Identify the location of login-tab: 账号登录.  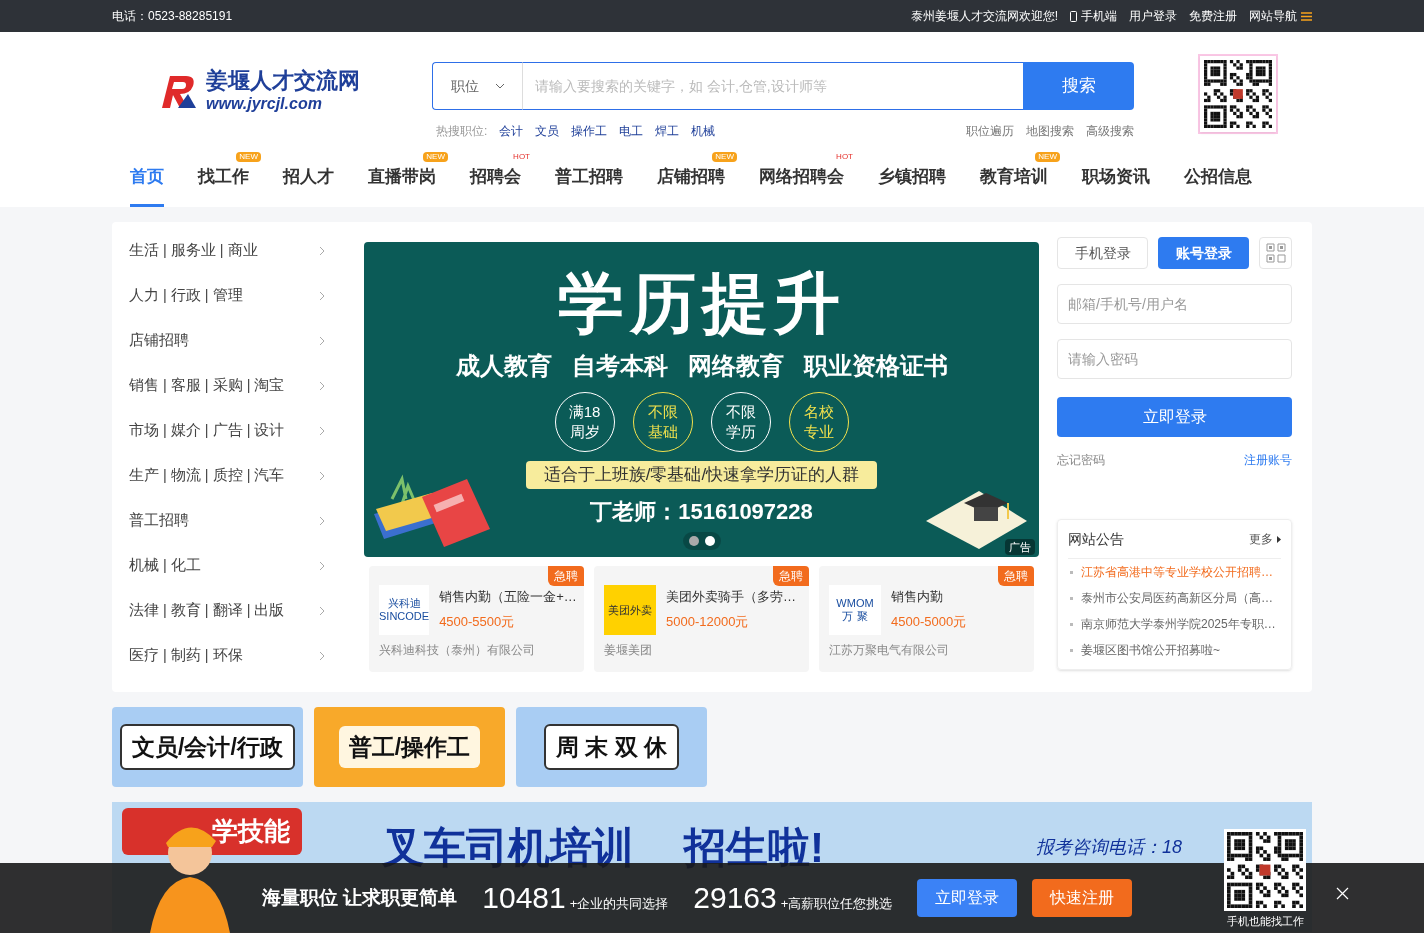
(1203, 253).